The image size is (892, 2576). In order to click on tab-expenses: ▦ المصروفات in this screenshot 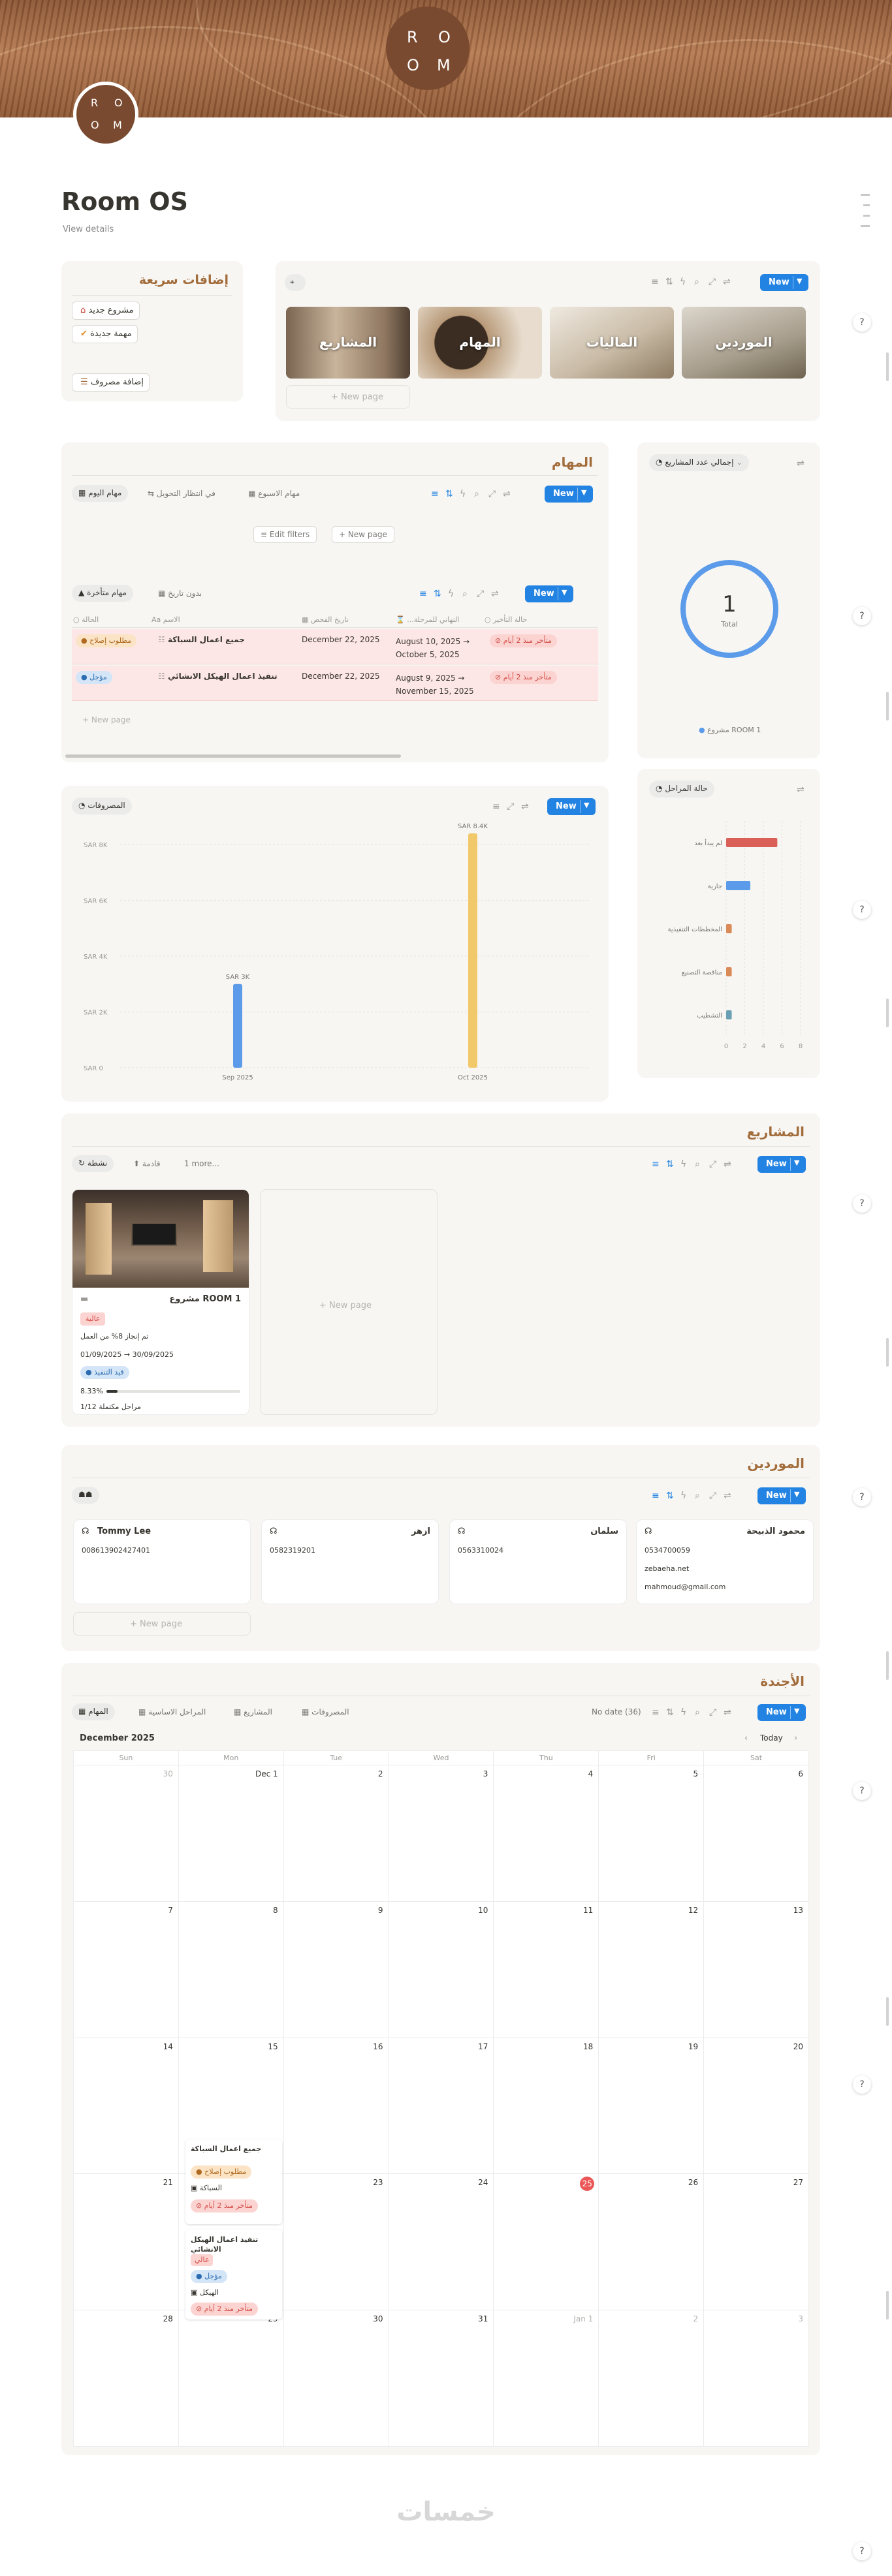, I will do `click(325, 1711)`.